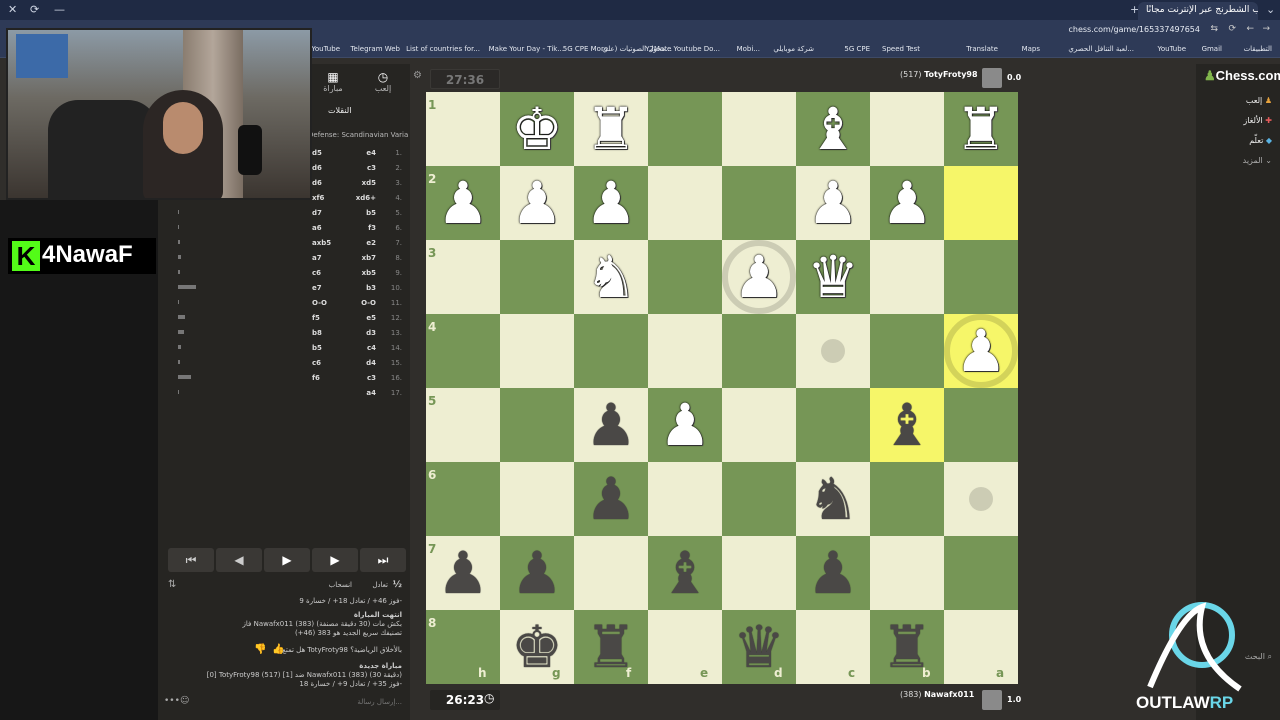 This screenshot has height=720, width=1280. I want to click on last-move-button: ⏭, so click(383, 560).